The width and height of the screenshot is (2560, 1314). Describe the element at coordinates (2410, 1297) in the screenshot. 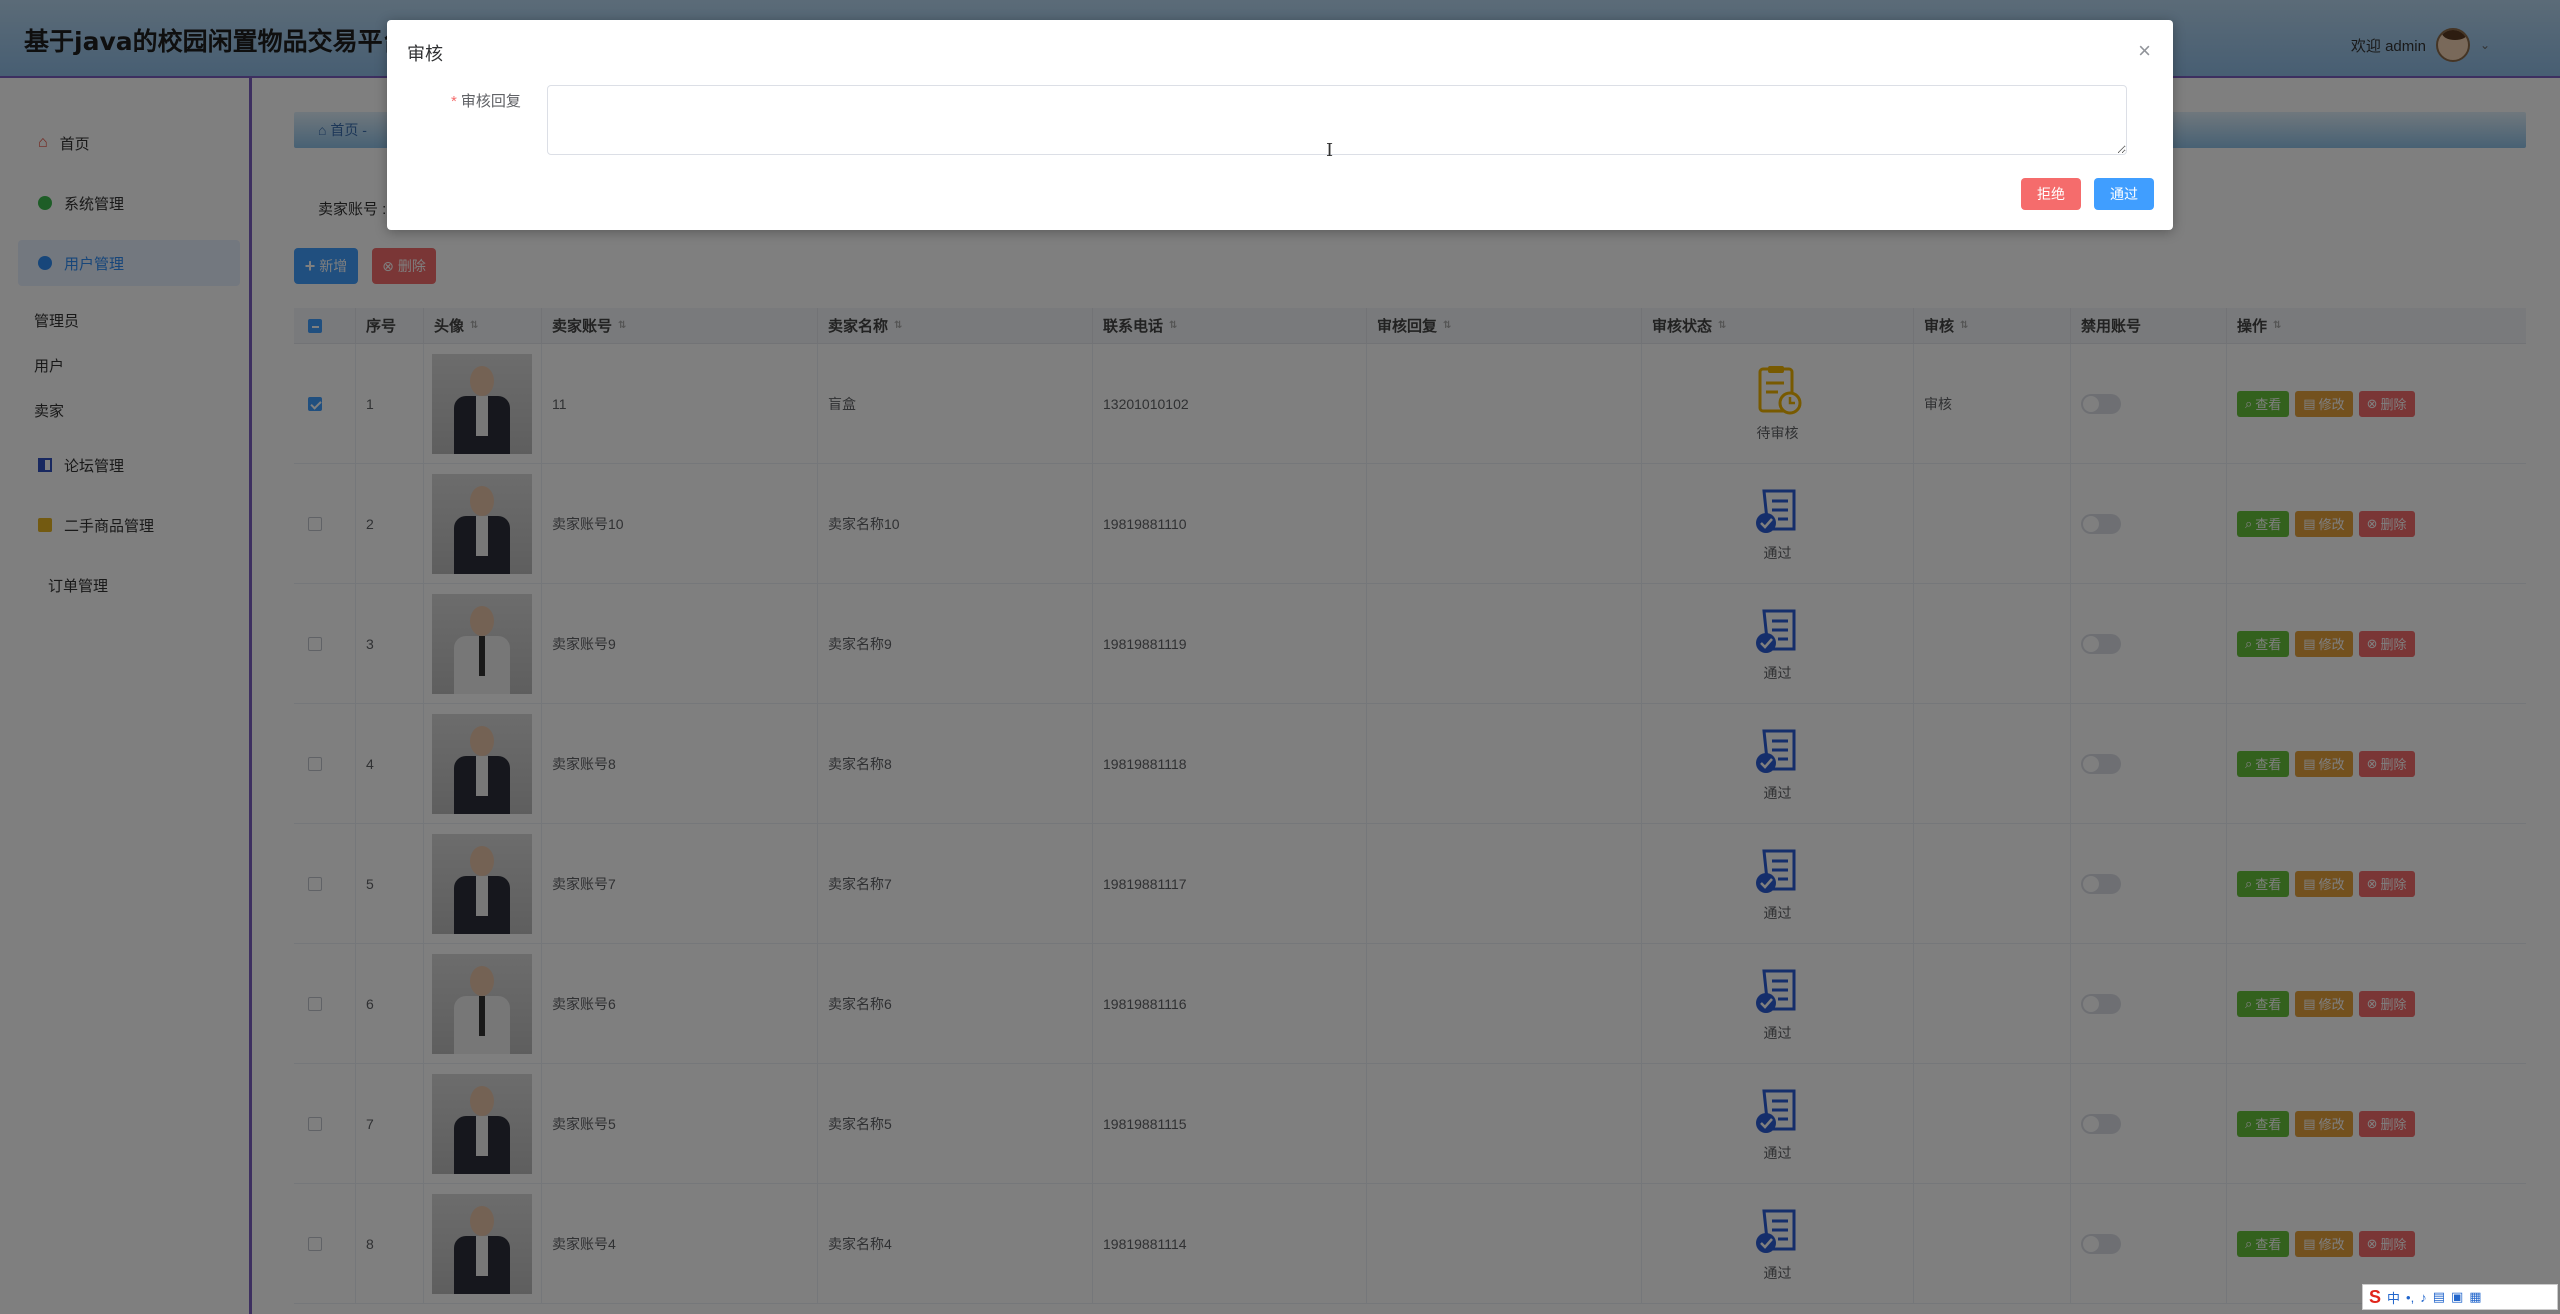

I see `punctuation-icon: •,` at that location.